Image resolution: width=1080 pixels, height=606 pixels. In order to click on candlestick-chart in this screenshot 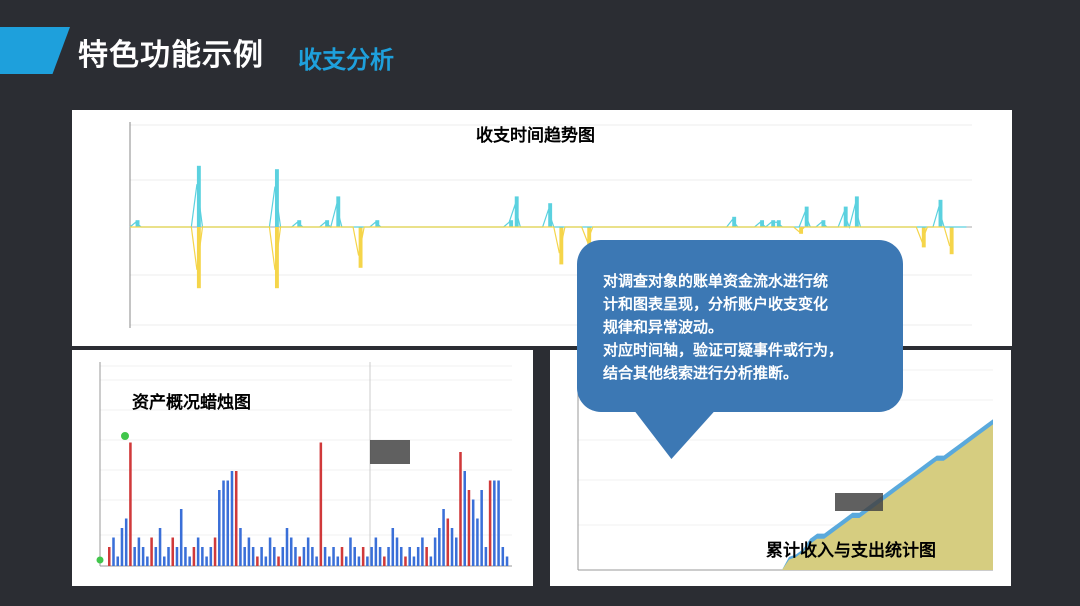, I will do `click(304, 464)`.